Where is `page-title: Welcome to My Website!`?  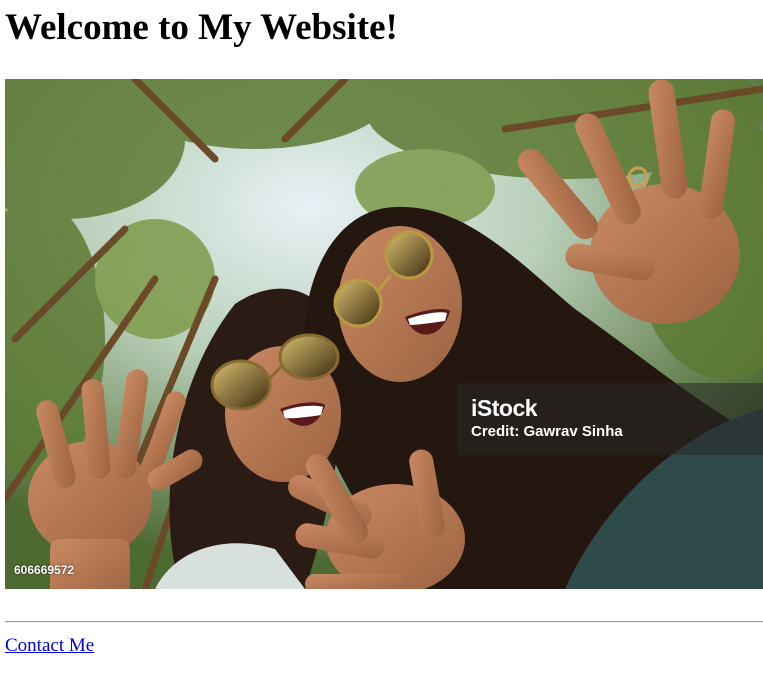
page-title: Welcome to My Website! is located at coordinates (201, 27).